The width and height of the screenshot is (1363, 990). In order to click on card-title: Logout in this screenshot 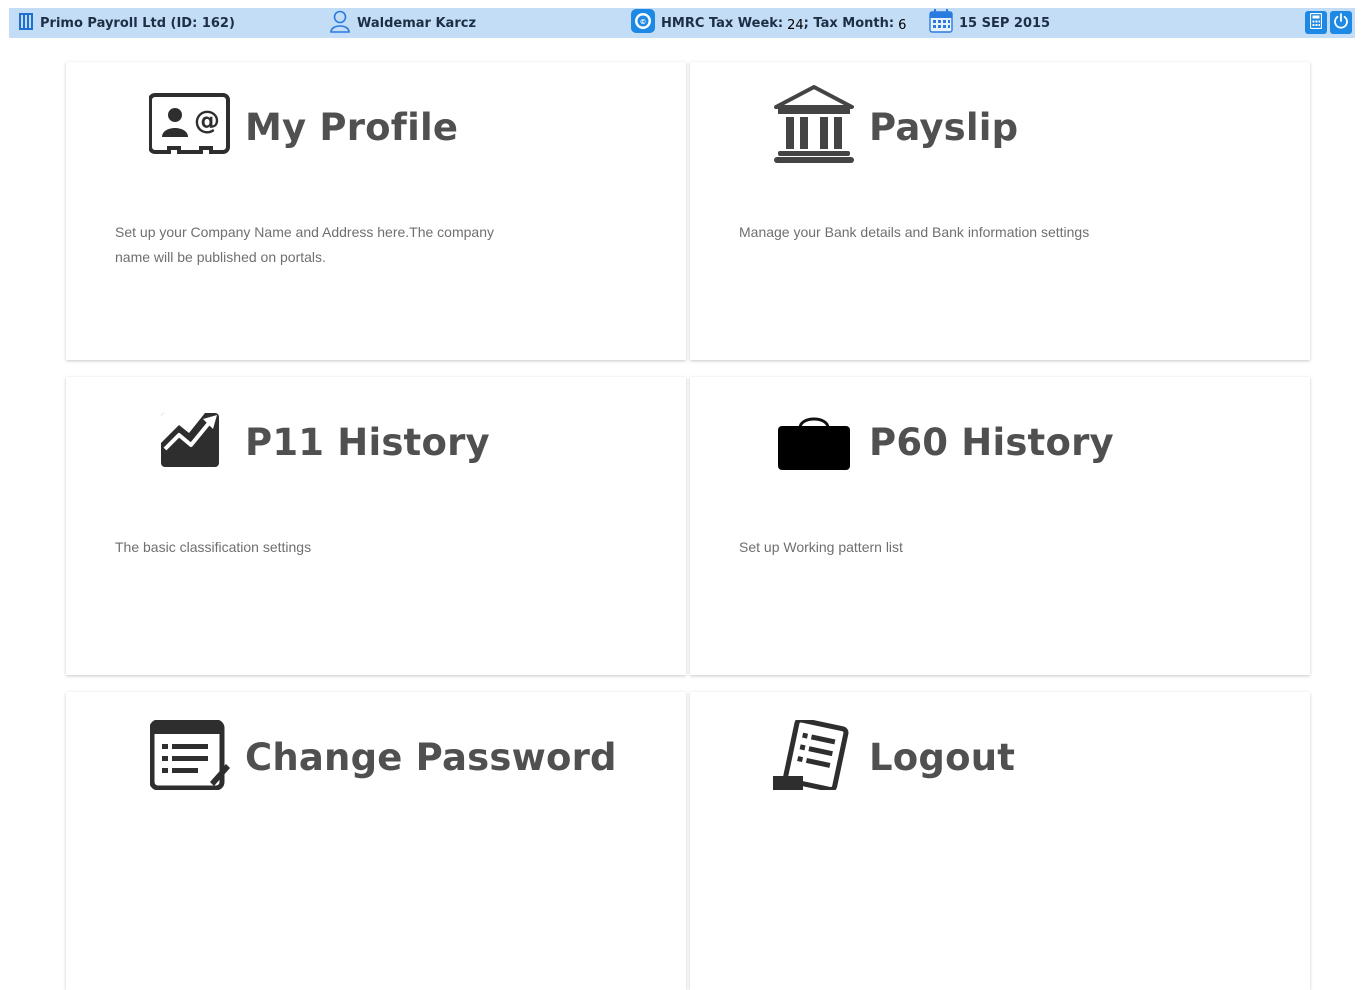, I will do `click(942, 757)`.